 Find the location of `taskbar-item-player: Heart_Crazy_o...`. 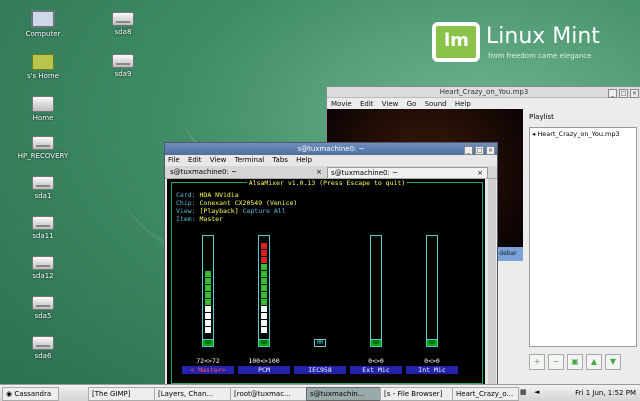

taskbar-item-player: Heart_Crazy_o... is located at coordinates (485, 394).